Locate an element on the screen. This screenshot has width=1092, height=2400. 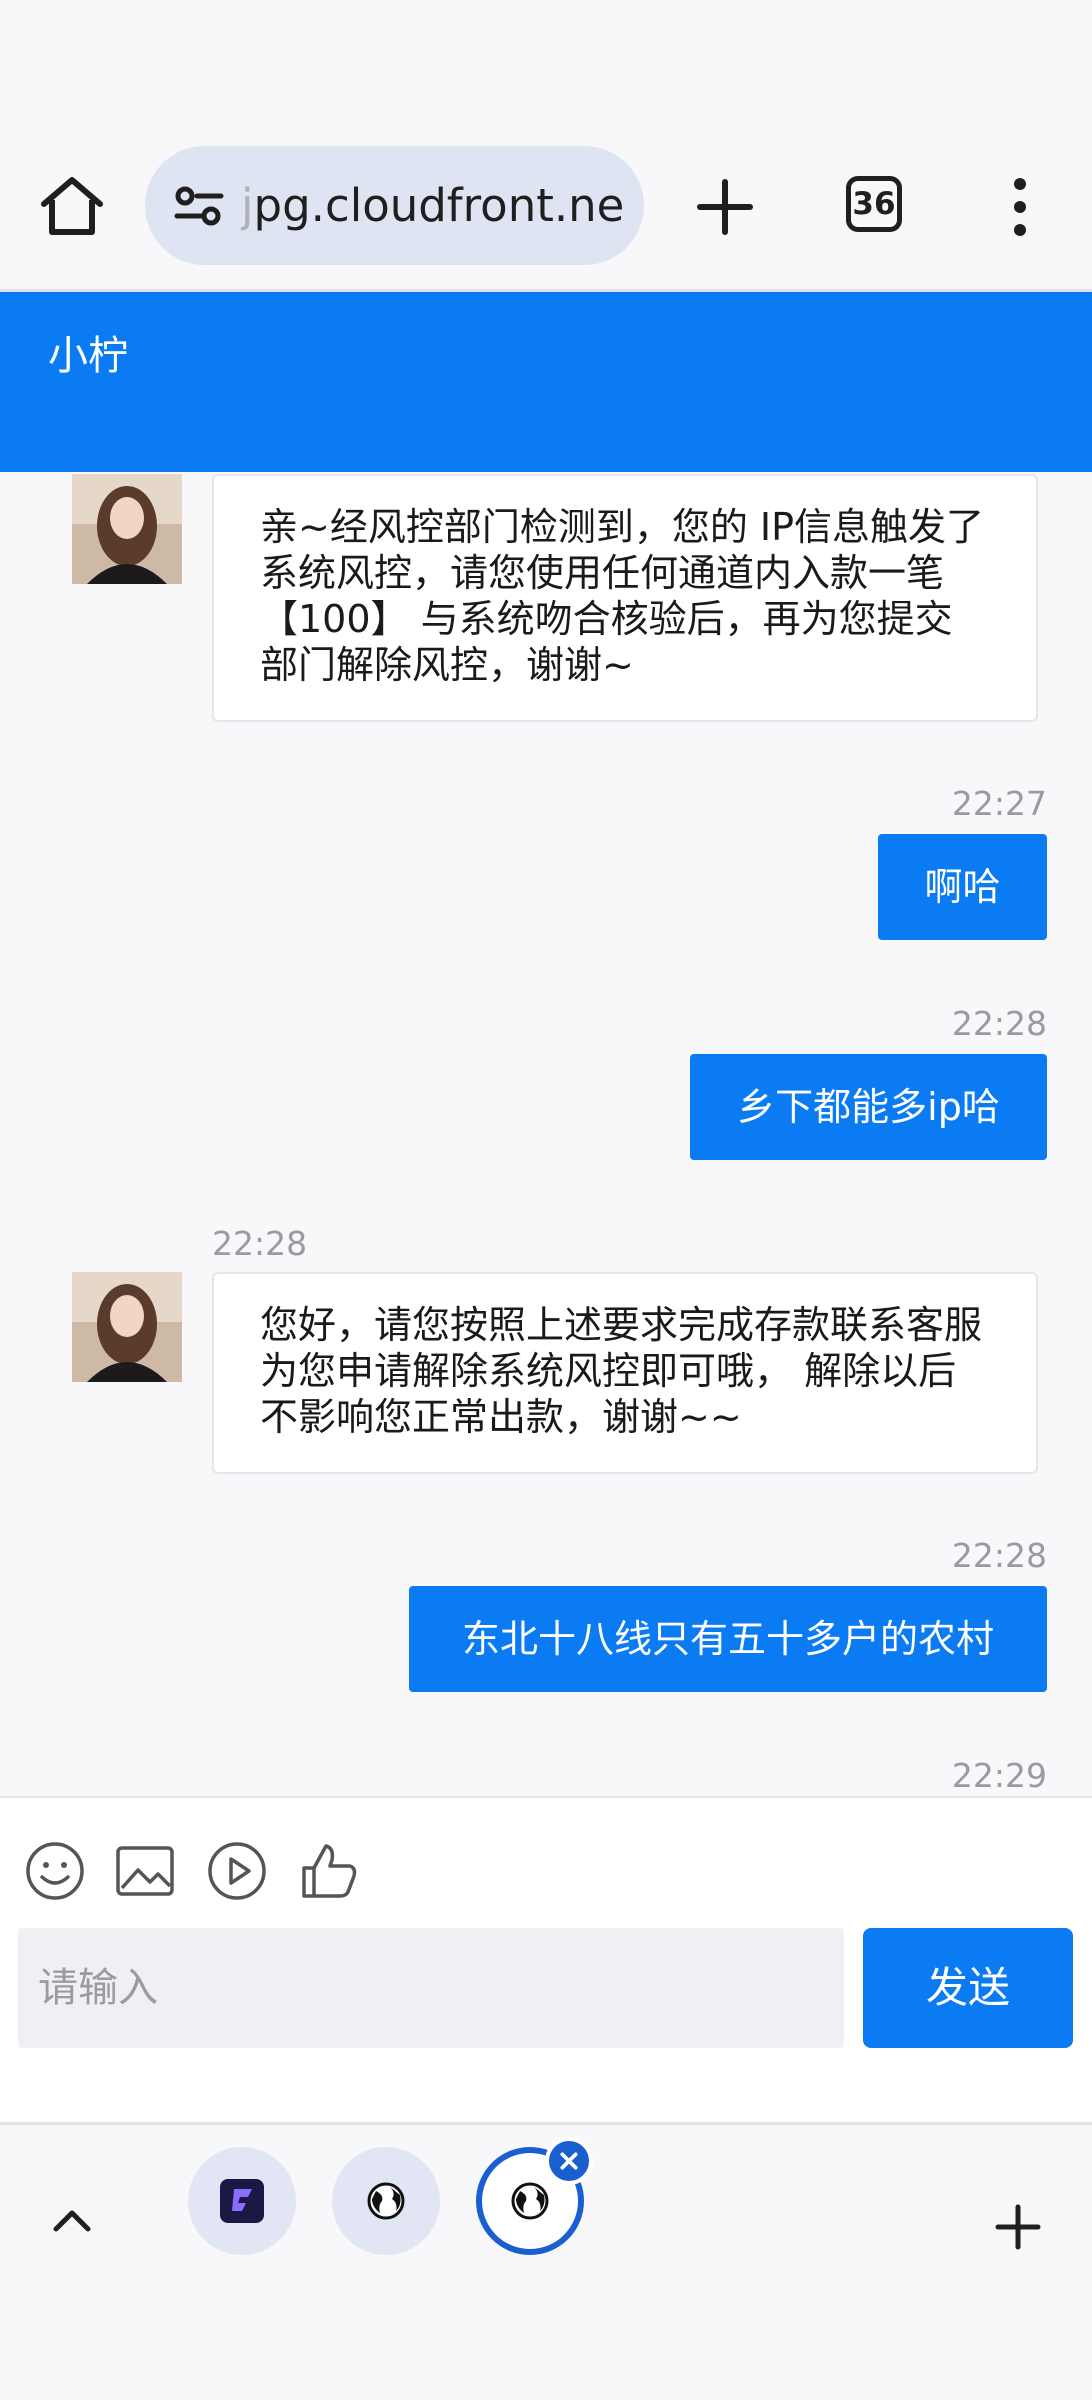
home-icon is located at coordinates (72, 206).